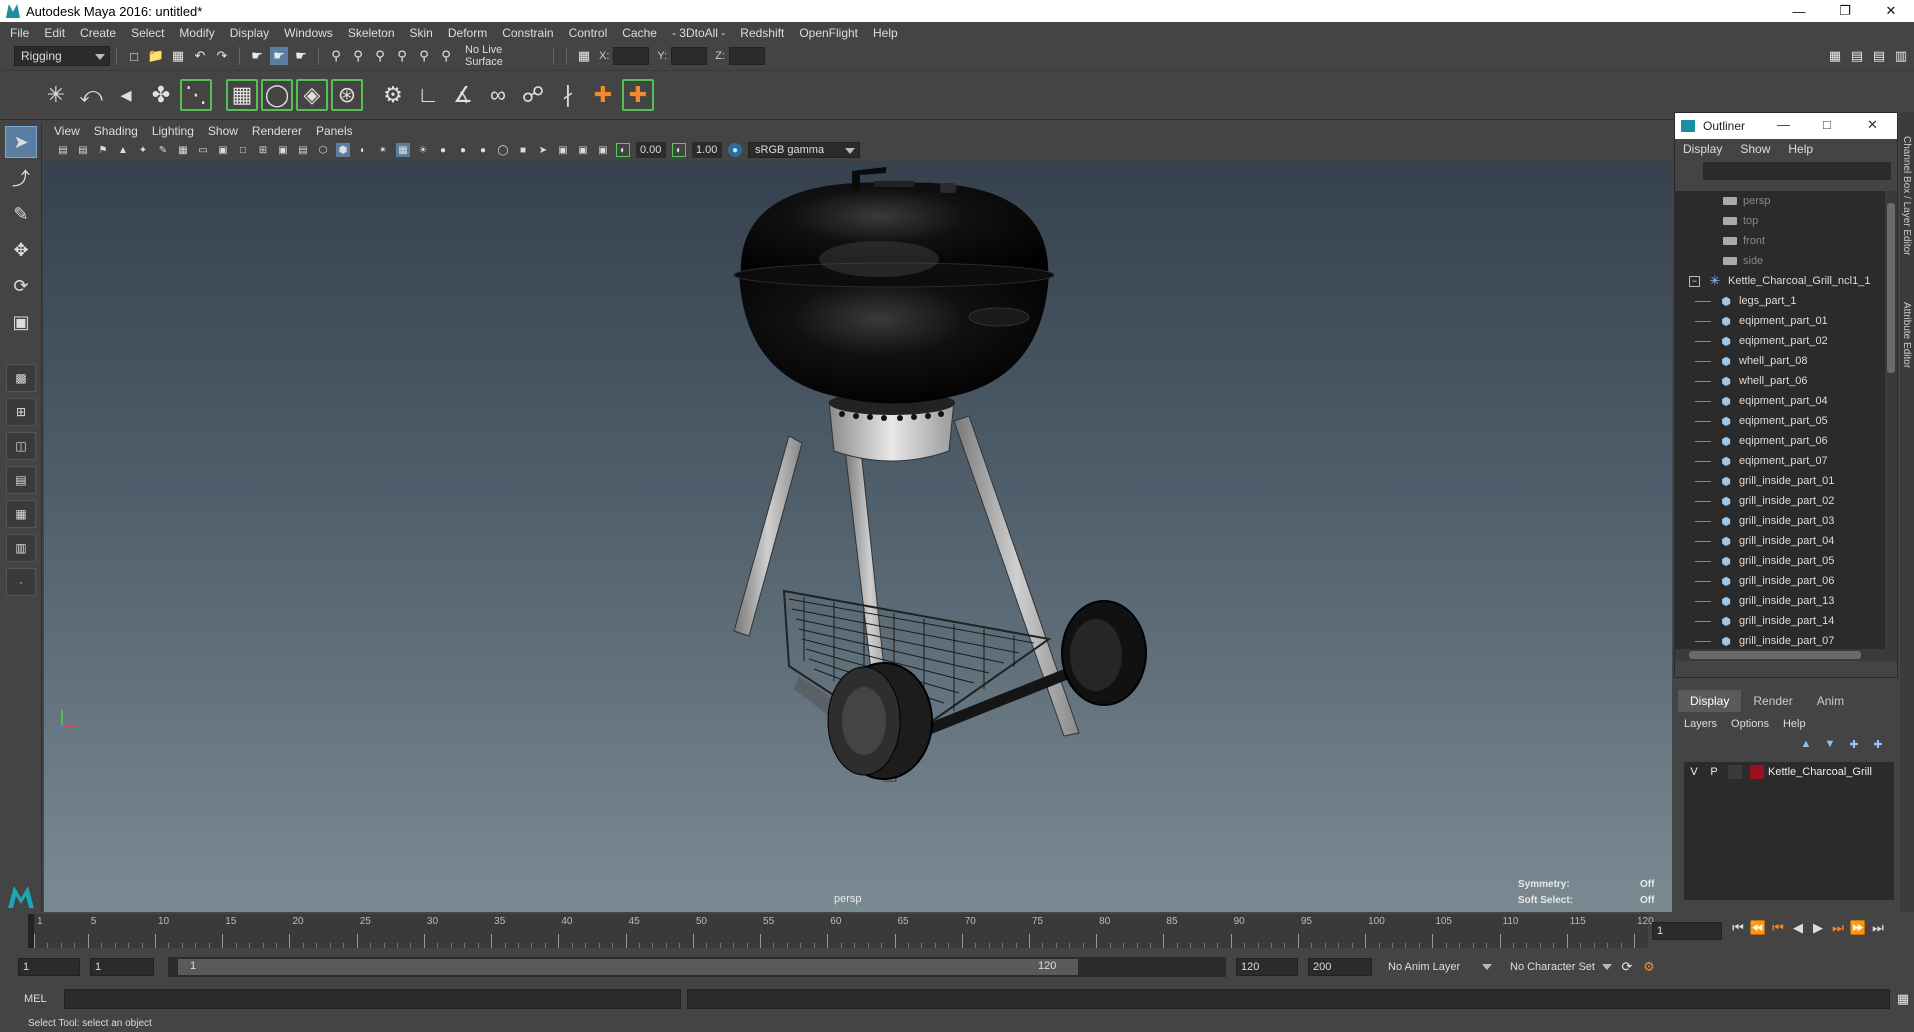  I want to click on paint-select-icon: ✎, so click(21, 214).